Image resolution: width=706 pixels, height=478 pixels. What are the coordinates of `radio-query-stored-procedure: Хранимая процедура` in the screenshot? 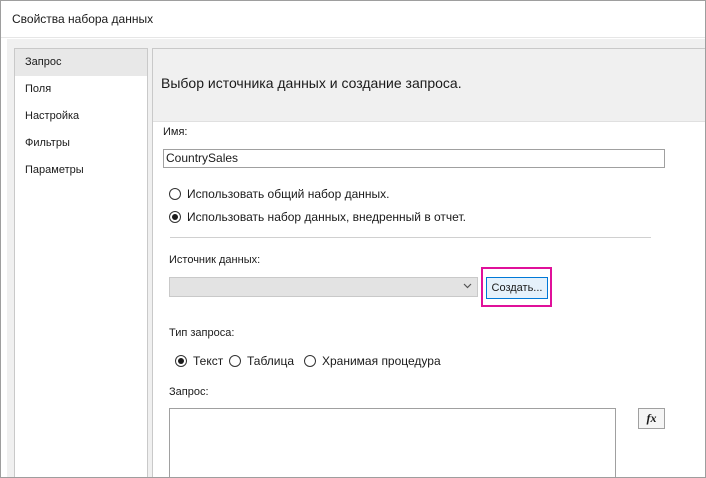 It's located at (372, 361).